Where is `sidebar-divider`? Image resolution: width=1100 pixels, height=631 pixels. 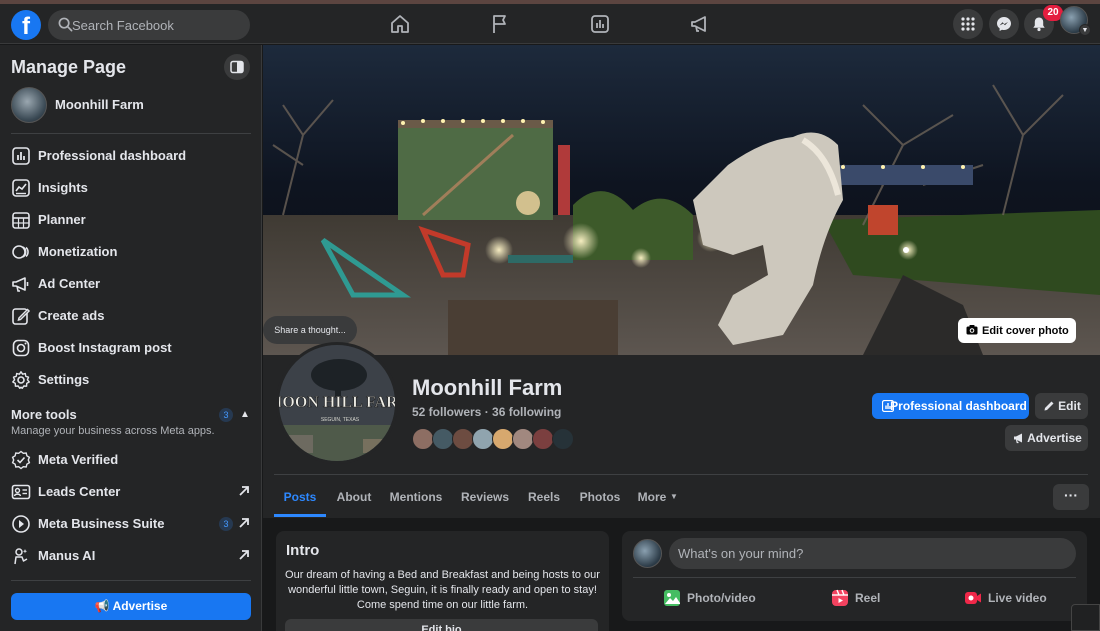
sidebar-divider is located at coordinates (131, 133).